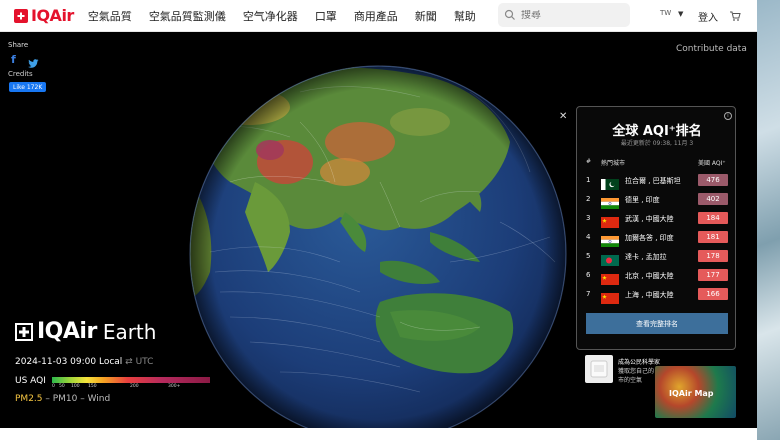 This screenshot has width=780, height=440. What do you see at coordinates (649, 219) in the screenshot?
I see `city-name: 武漢 , 中國大陸` at bounding box center [649, 219].